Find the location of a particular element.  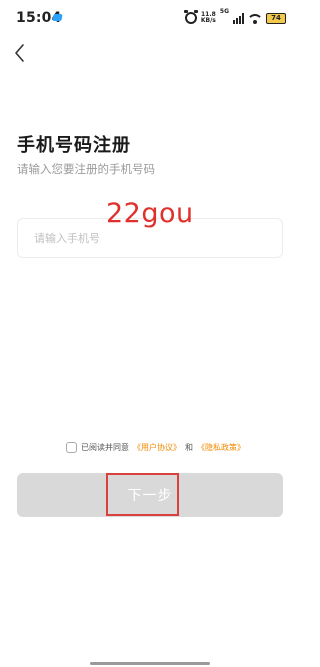

network-speed-unit: KB/s is located at coordinates (208, 20).